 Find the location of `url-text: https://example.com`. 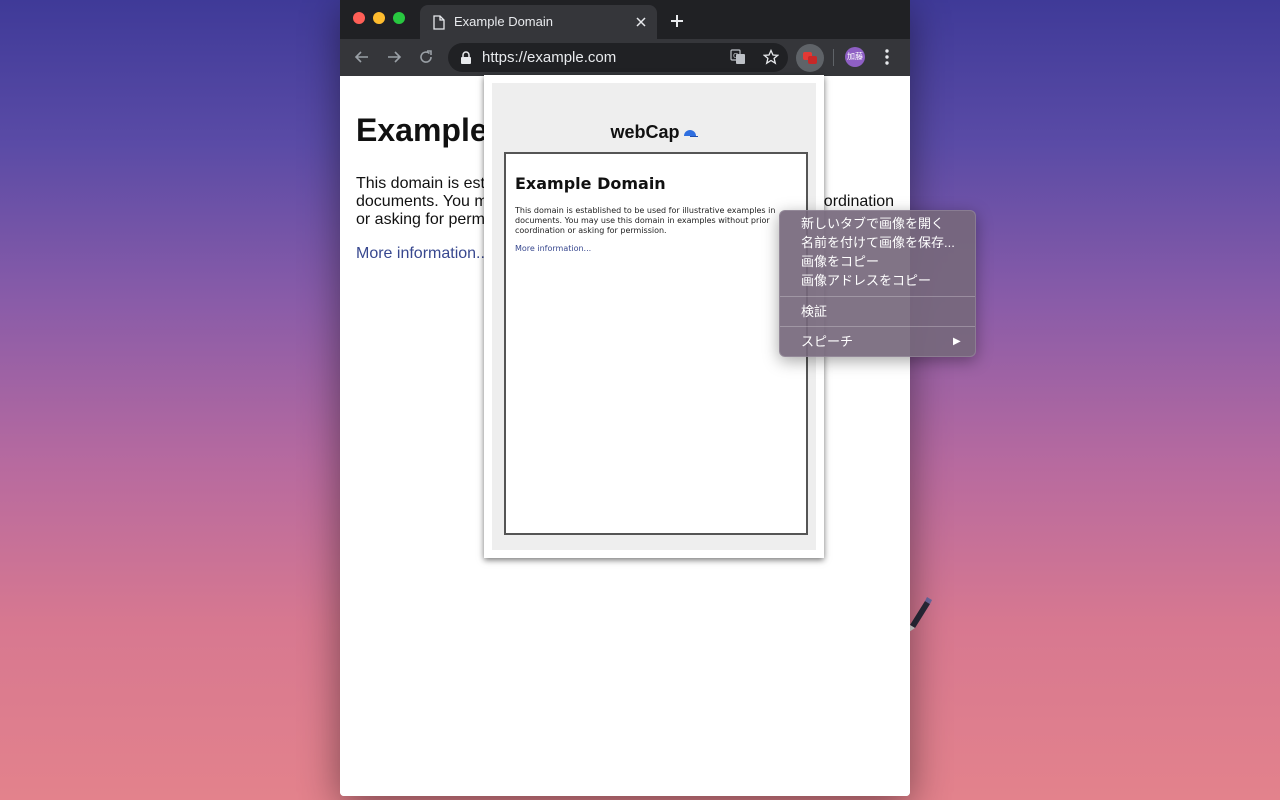

url-text: https://example.com is located at coordinates (549, 57).